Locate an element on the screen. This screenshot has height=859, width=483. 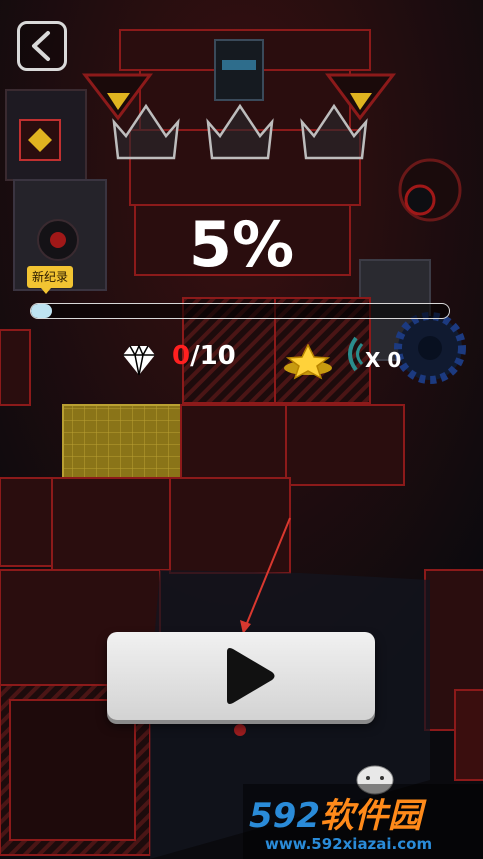
gem-counter: 0/10 is located at coordinates (204, 356).